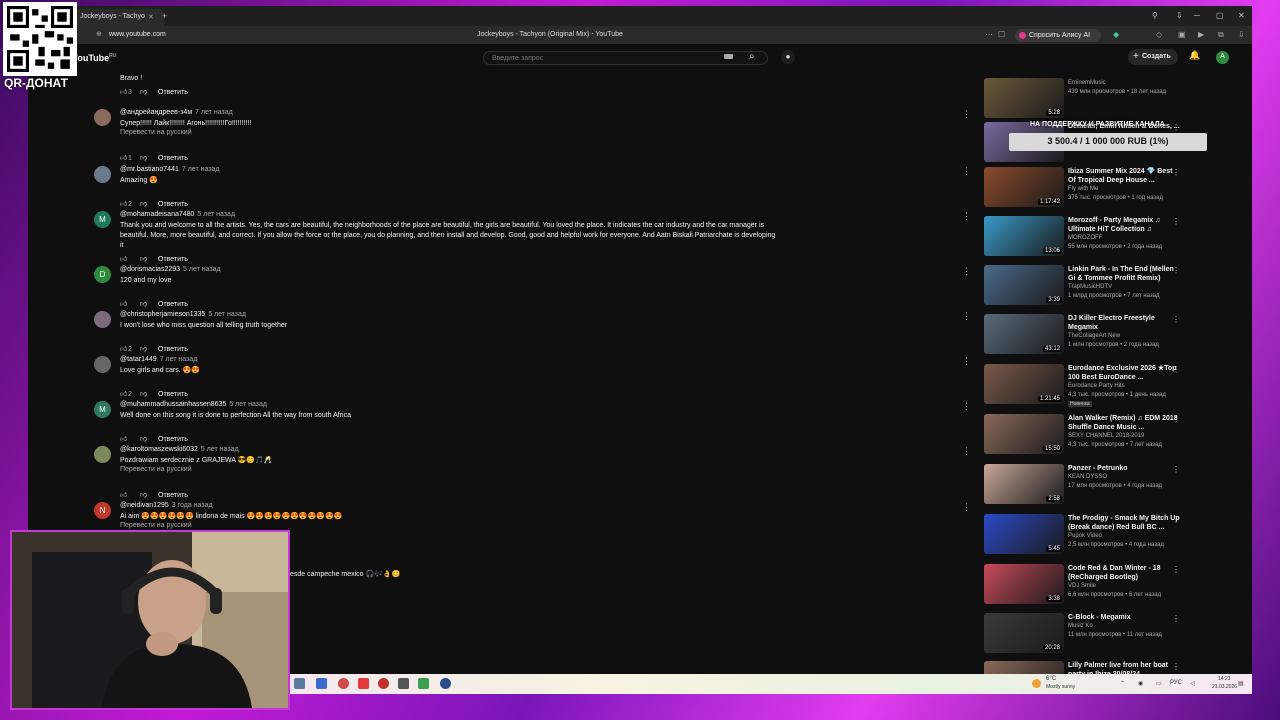 Image resolution: width=1280 pixels, height=720 pixels. I want to click on comment-time: 3 года назад, so click(192, 505).